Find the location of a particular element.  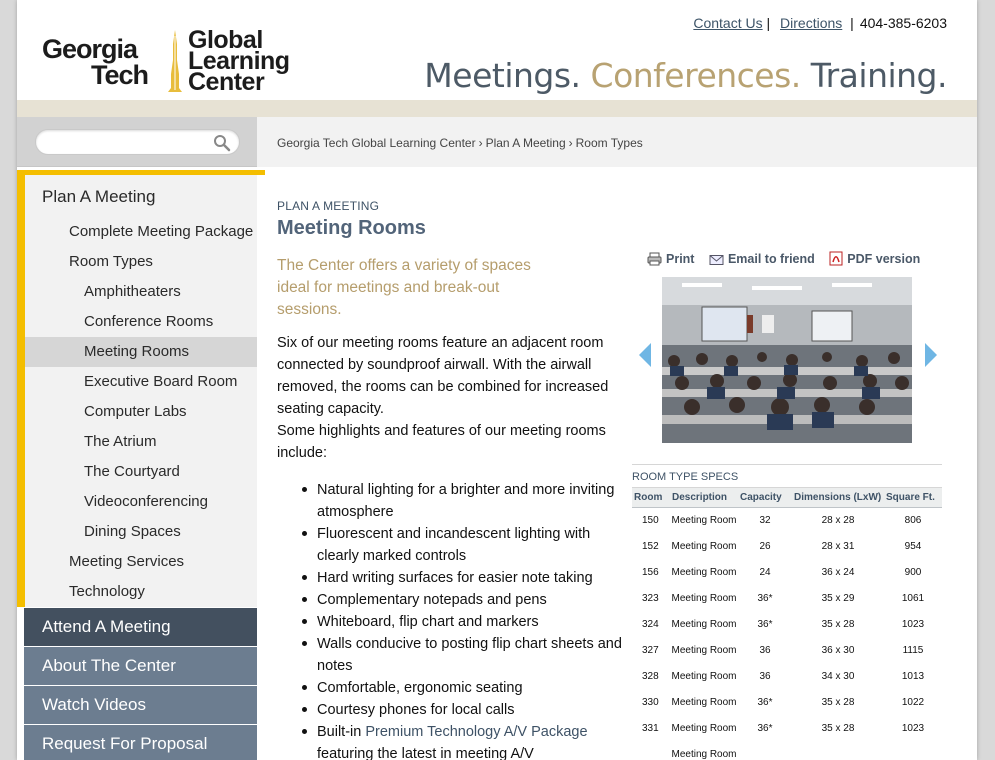

search-input is located at coordinates (126, 143).